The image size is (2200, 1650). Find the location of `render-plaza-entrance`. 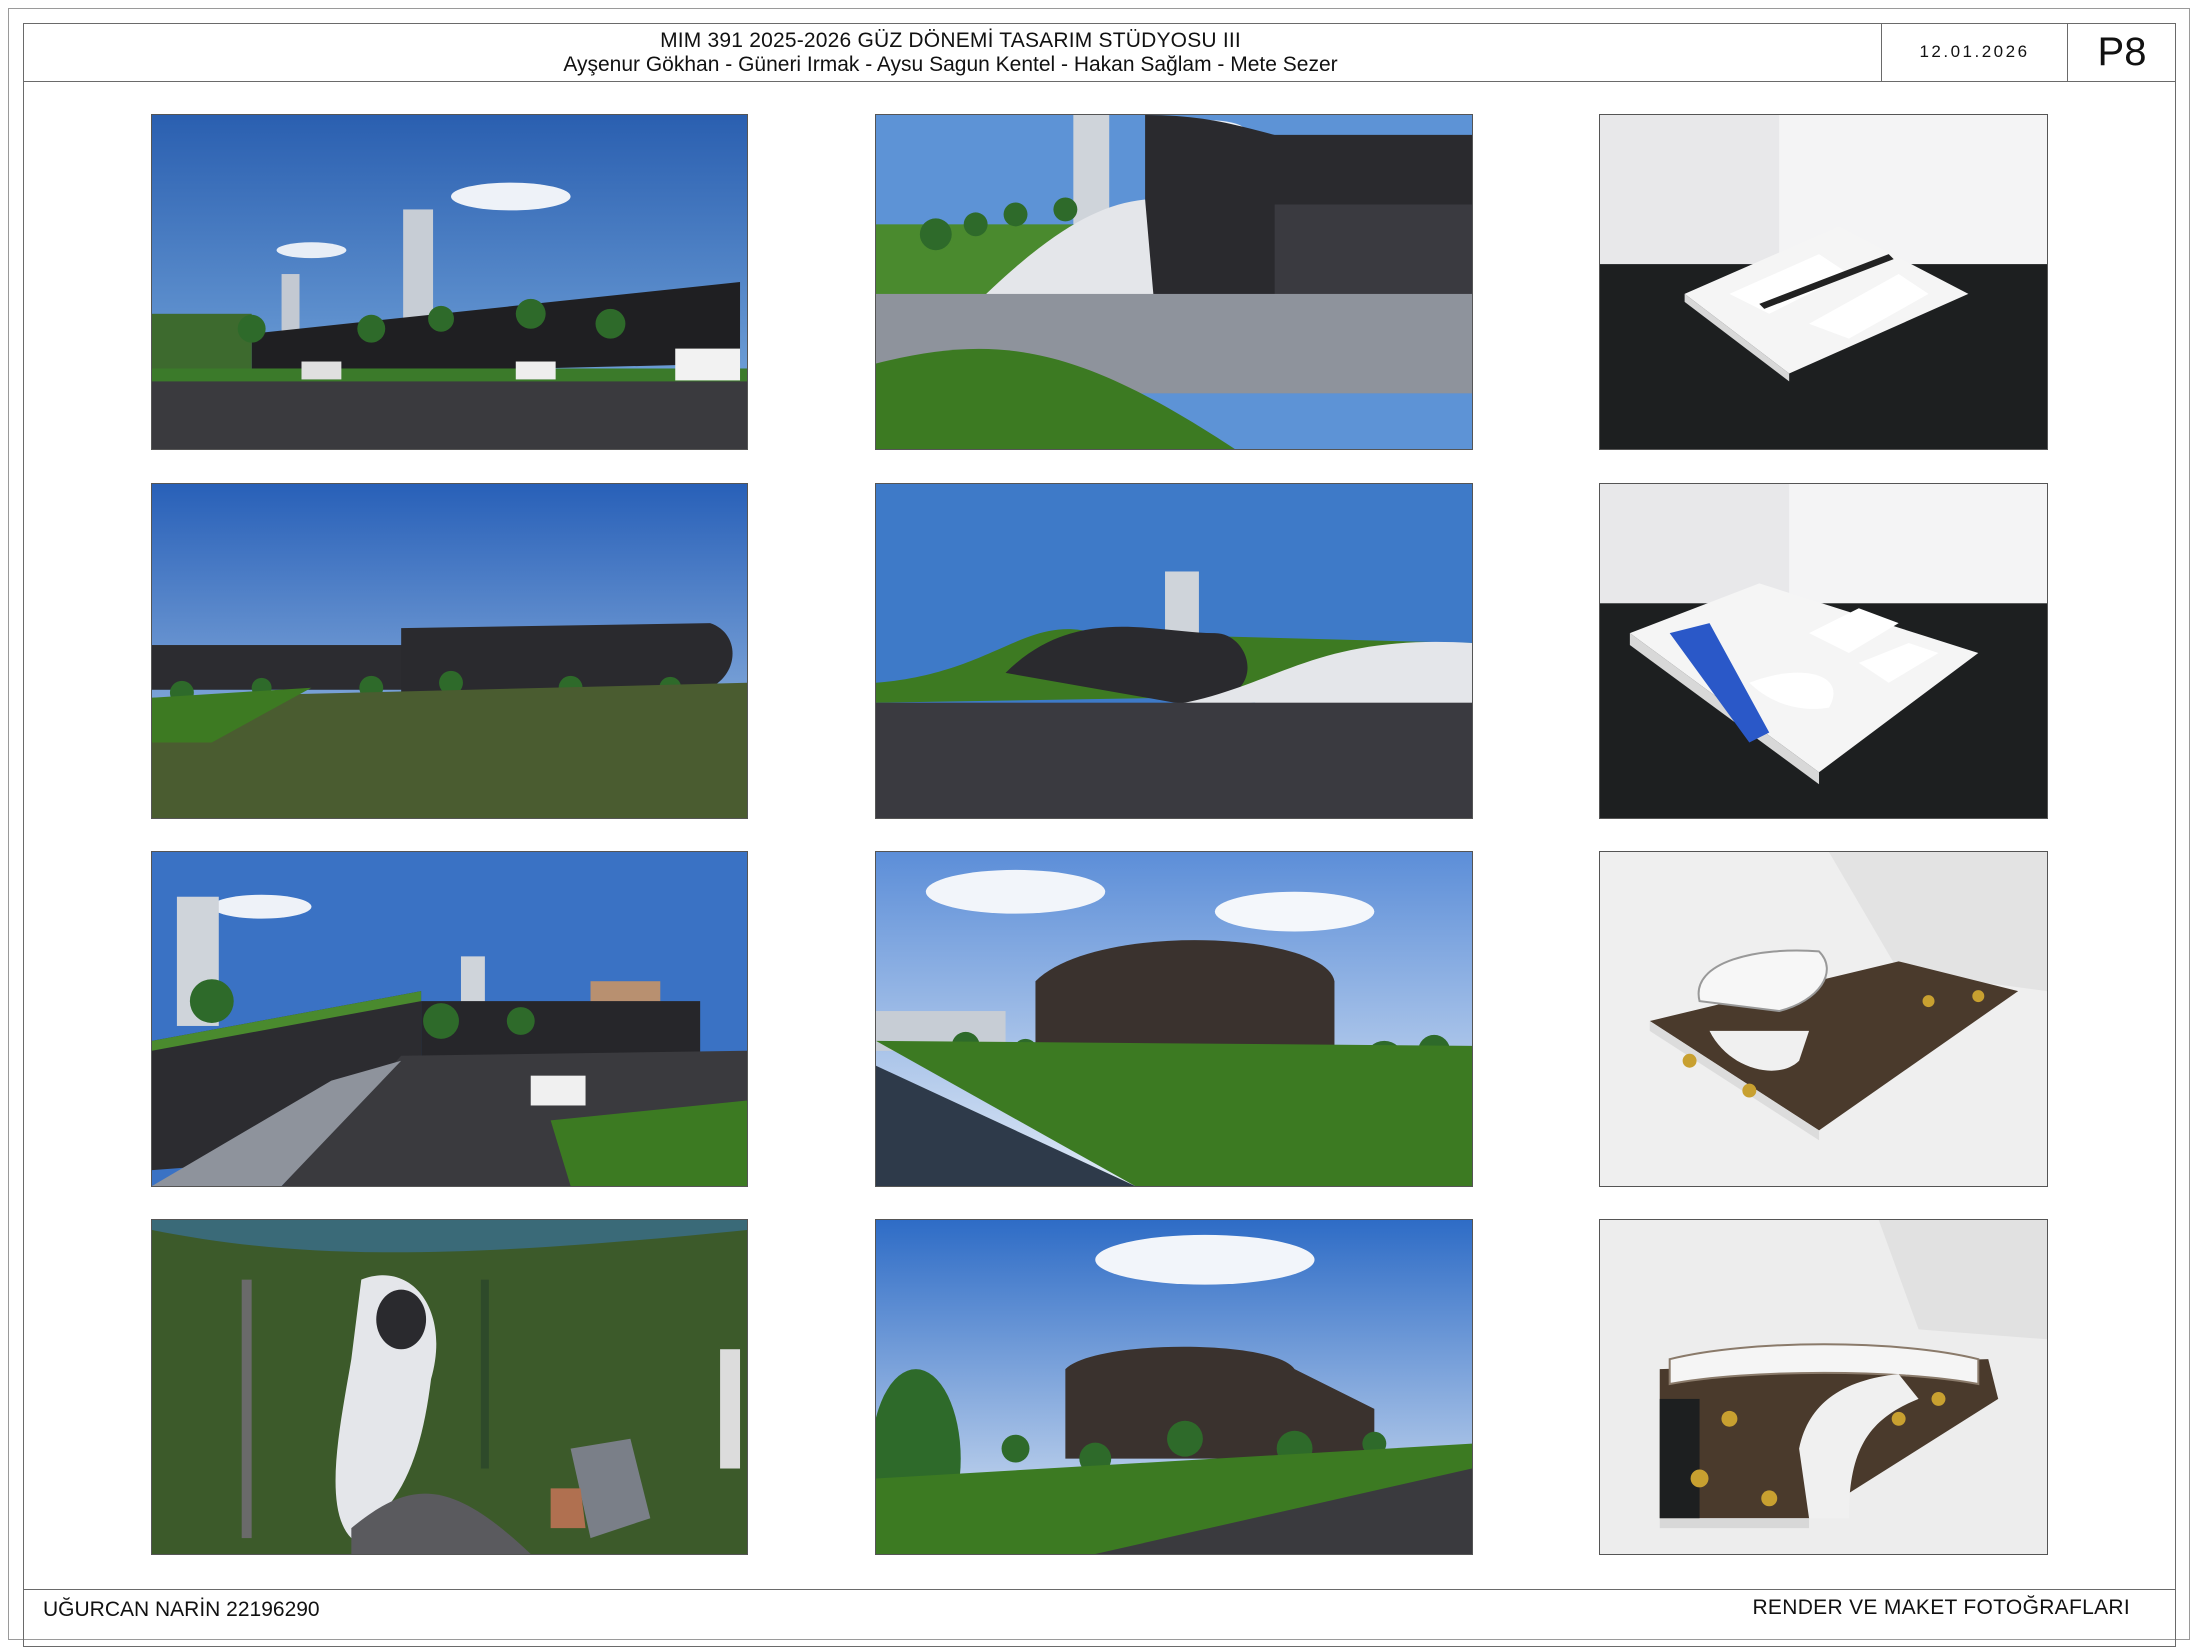

render-plaza-entrance is located at coordinates (1174, 282).